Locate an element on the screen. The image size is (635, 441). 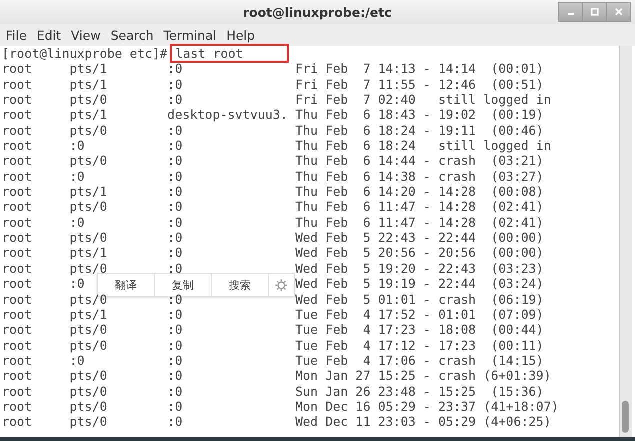
menu-item: View is located at coordinates (89, 35).